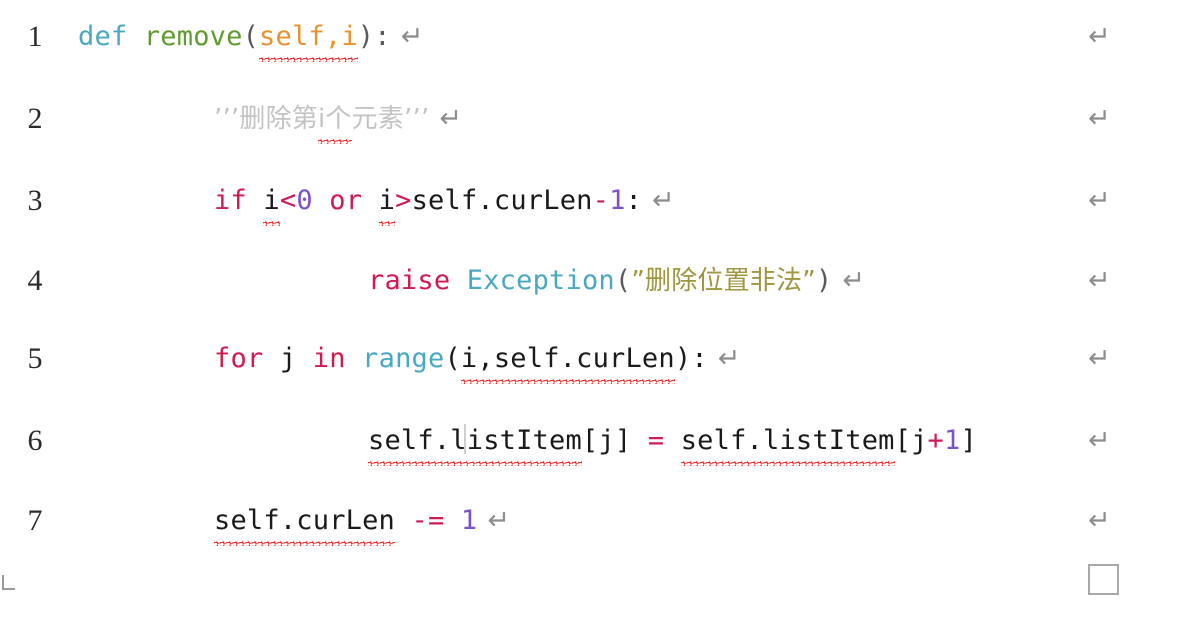 The height and width of the screenshot is (629, 1190). I want to click on line-number: 1, so click(35, 36).